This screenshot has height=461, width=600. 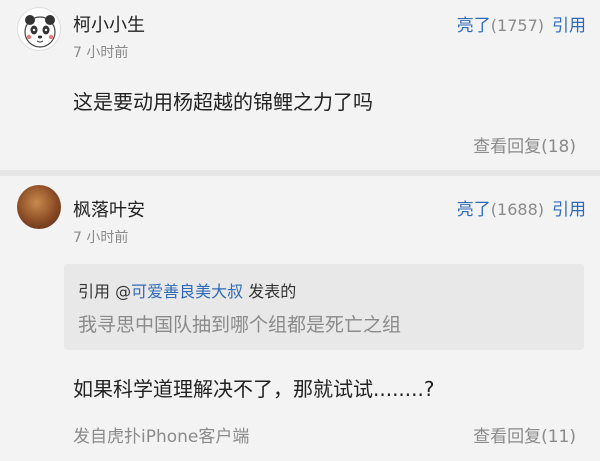 What do you see at coordinates (558, 147) in the screenshot?
I see `replies-count: (18)` at bounding box center [558, 147].